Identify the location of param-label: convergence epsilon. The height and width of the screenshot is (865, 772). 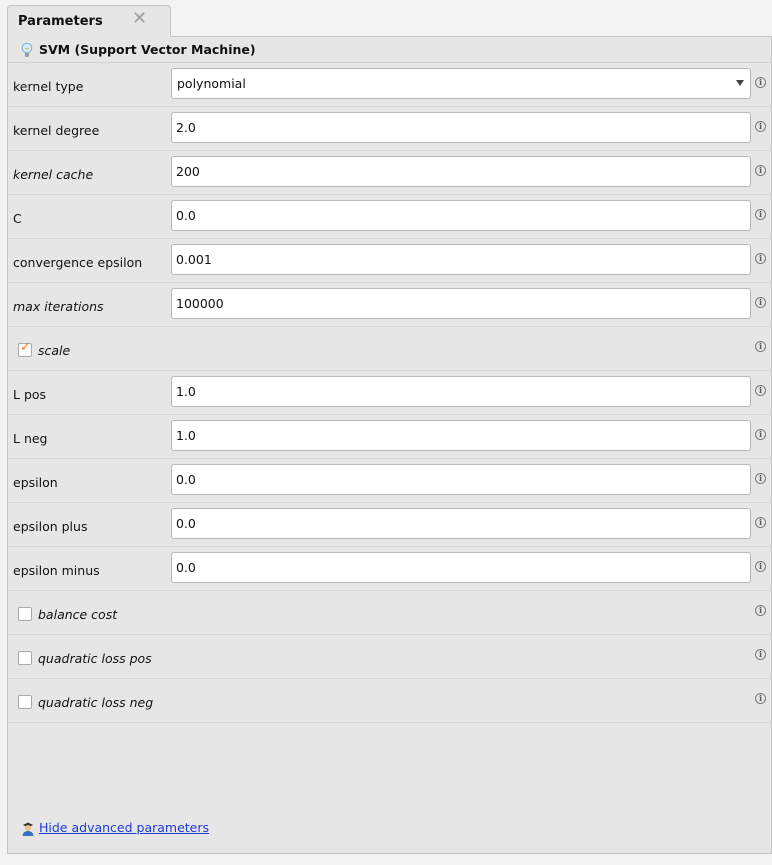
(78, 262).